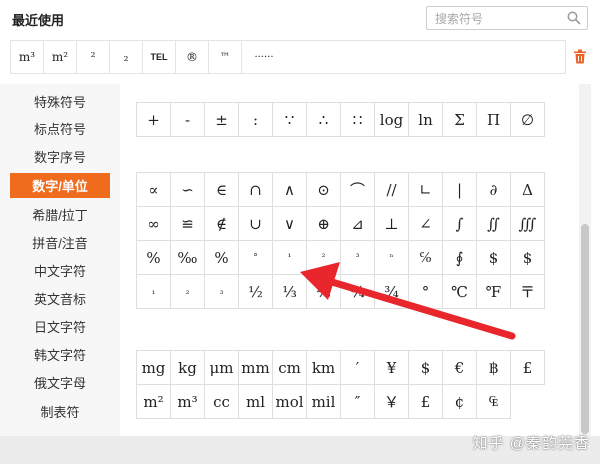 This screenshot has width=600, height=464. What do you see at coordinates (290, 402) in the screenshot?
I see `symbol-cell: mol` at bounding box center [290, 402].